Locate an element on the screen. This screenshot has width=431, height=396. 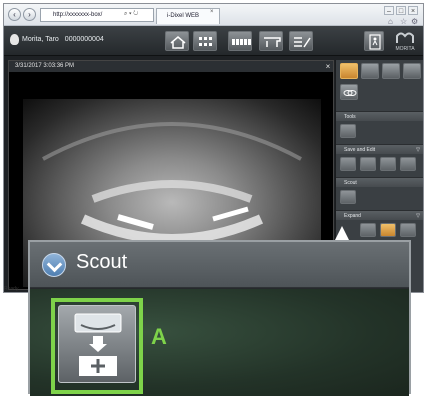
layout-three-button is located at coordinates (391, 71).